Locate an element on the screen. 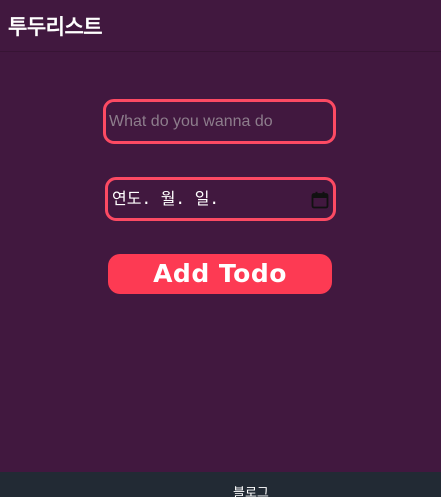 Image resolution: width=441 pixels, height=497 pixels. page-title: 투두리스트 is located at coordinates (55, 27).